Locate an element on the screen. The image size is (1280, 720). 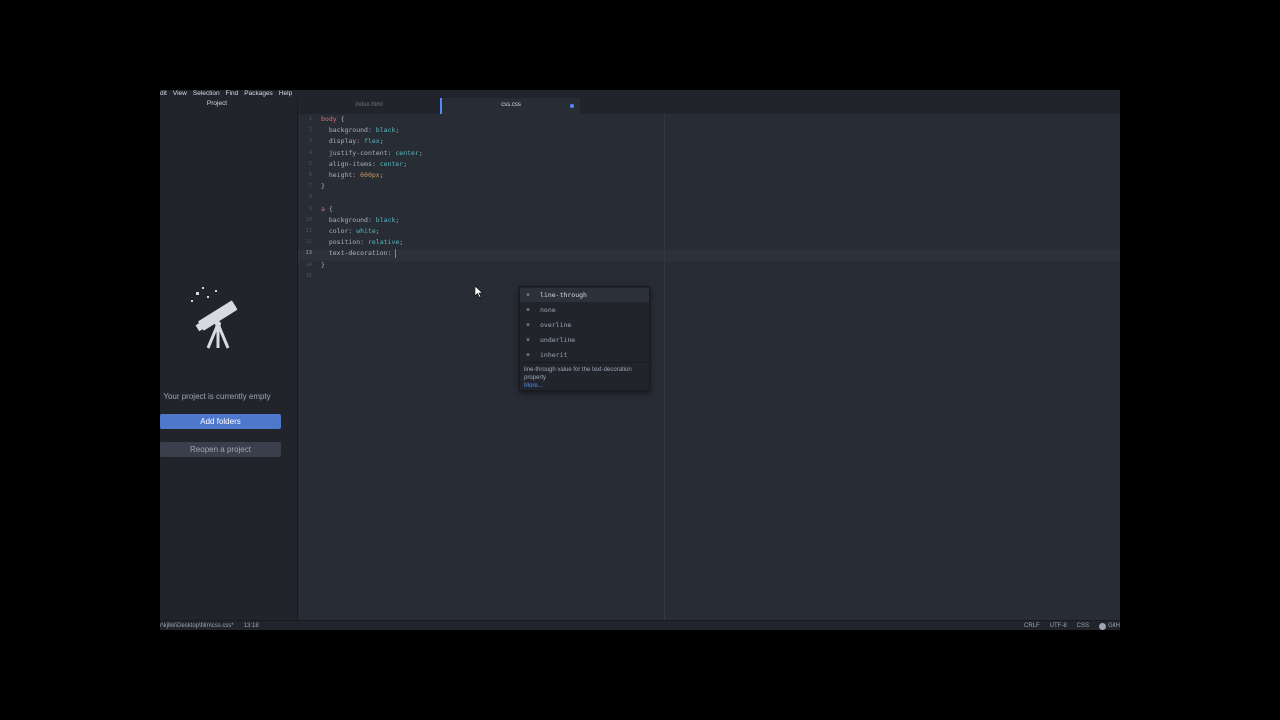
modified-indicator-icon is located at coordinates (572, 106).